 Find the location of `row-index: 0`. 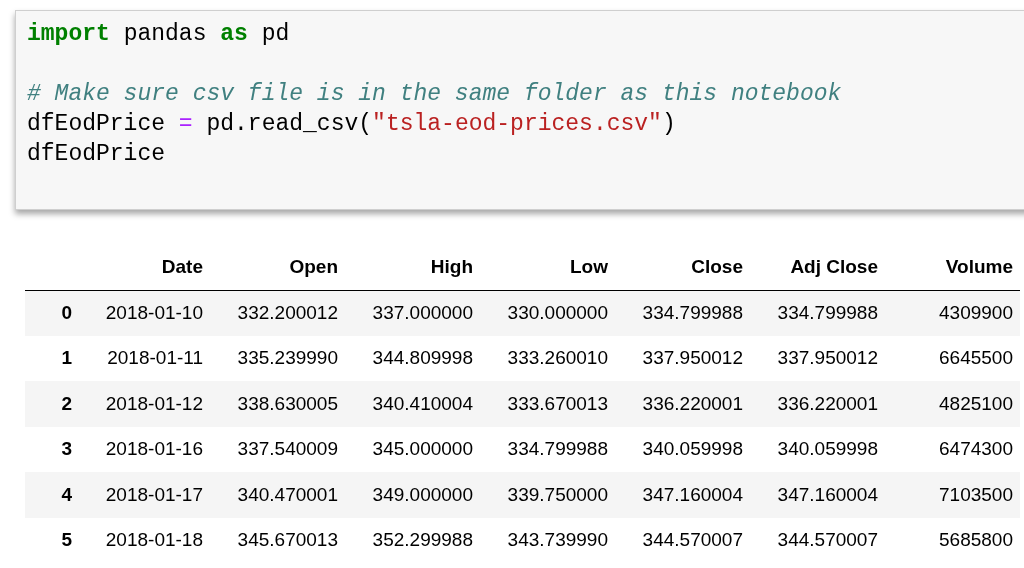

row-index: 0 is located at coordinates (66, 312).